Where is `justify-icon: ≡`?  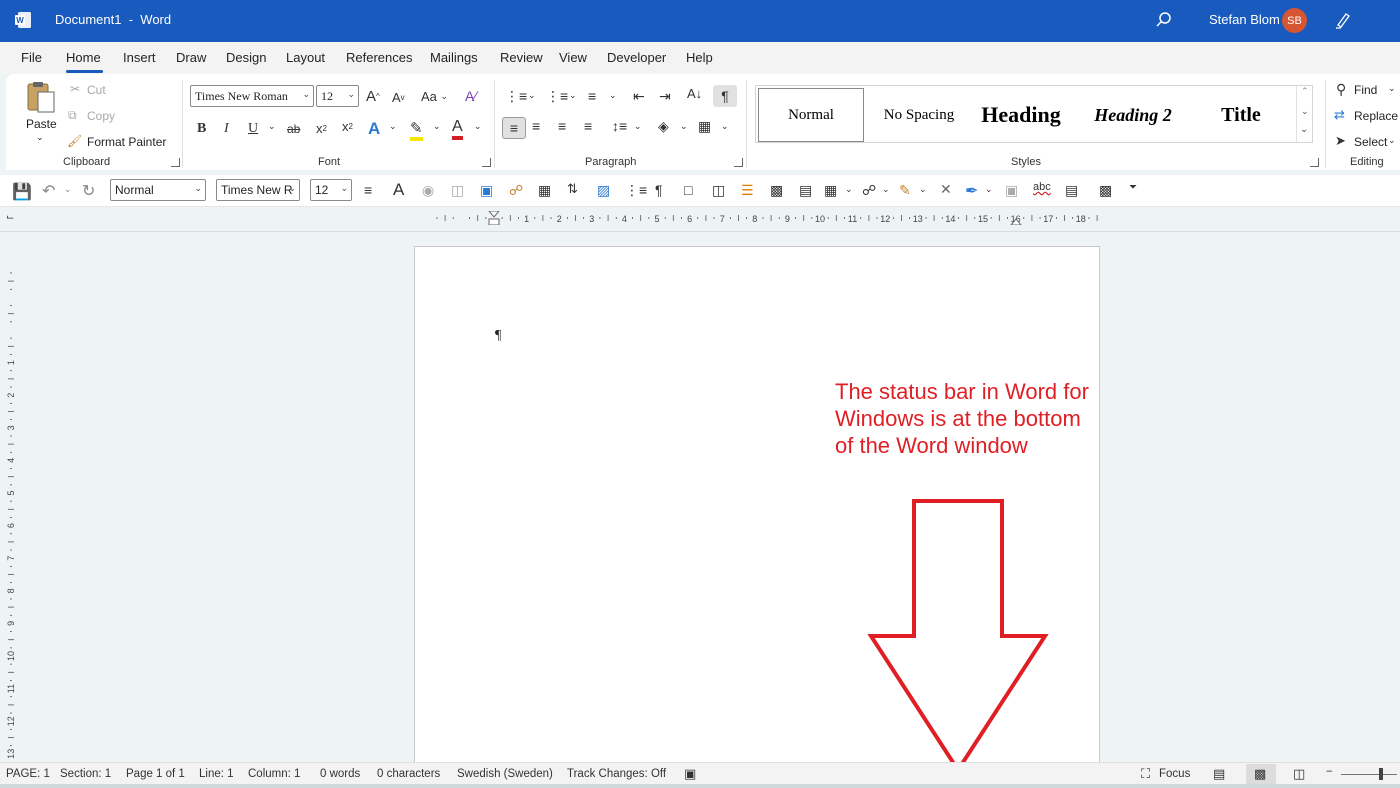
justify-icon: ≡ is located at coordinates (588, 126).